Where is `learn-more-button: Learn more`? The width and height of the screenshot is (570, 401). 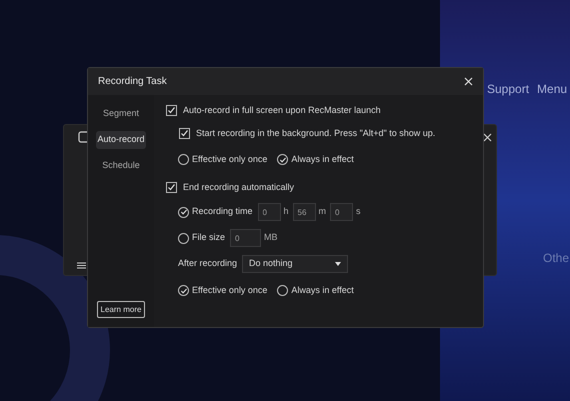
learn-more-button: Learn more is located at coordinates (121, 309).